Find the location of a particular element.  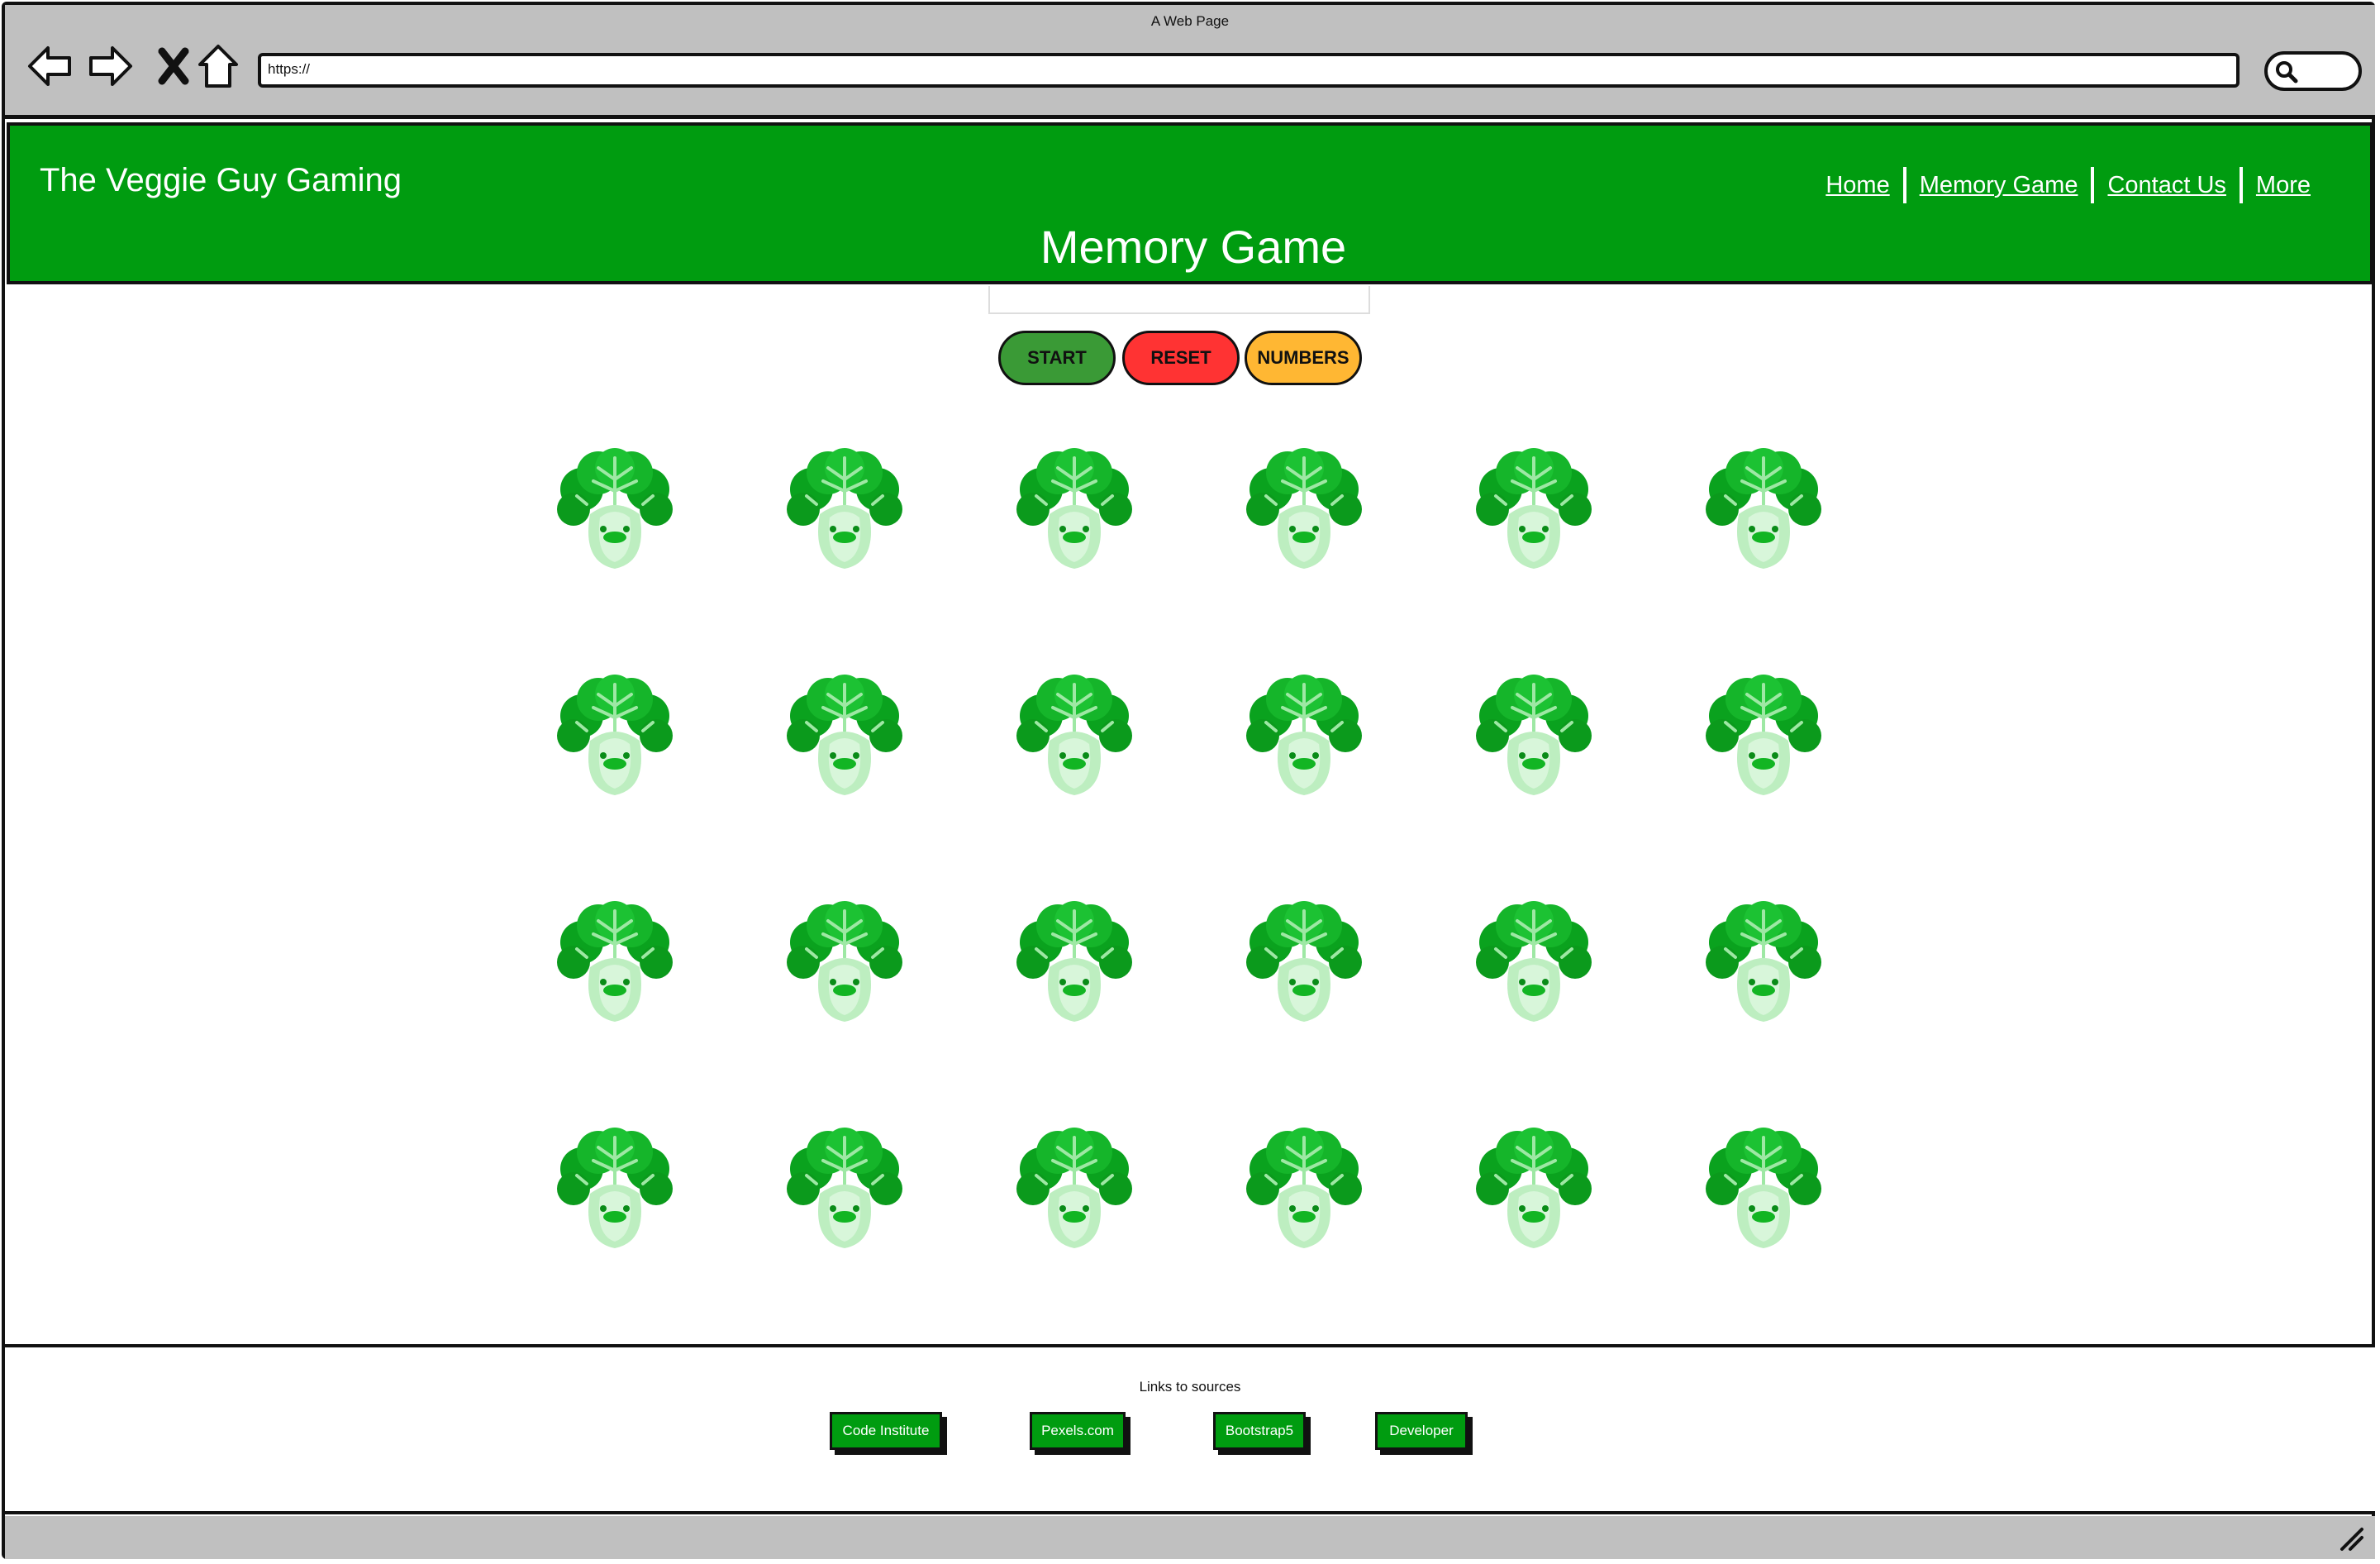

footer-link-pexels: Pexels.com is located at coordinates (1078, 1431).